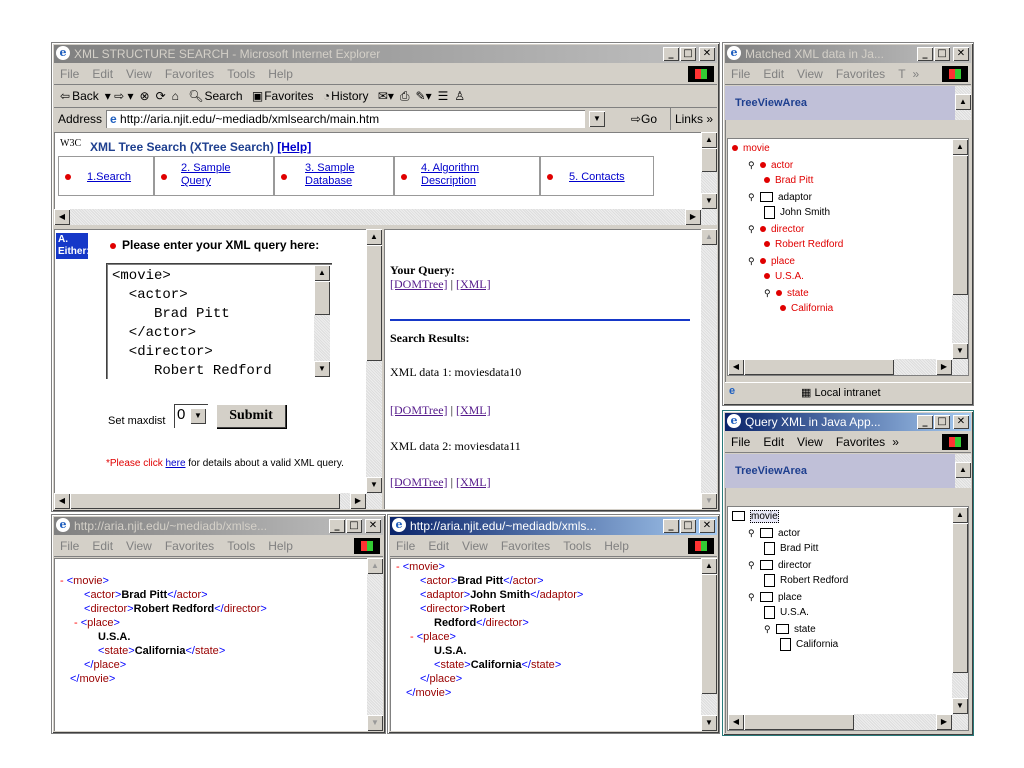 The height and width of the screenshot is (768, 1024). Describe the element at coordinates (294, 147) in the screenshot. I see `help-link: [Help]` at that location.